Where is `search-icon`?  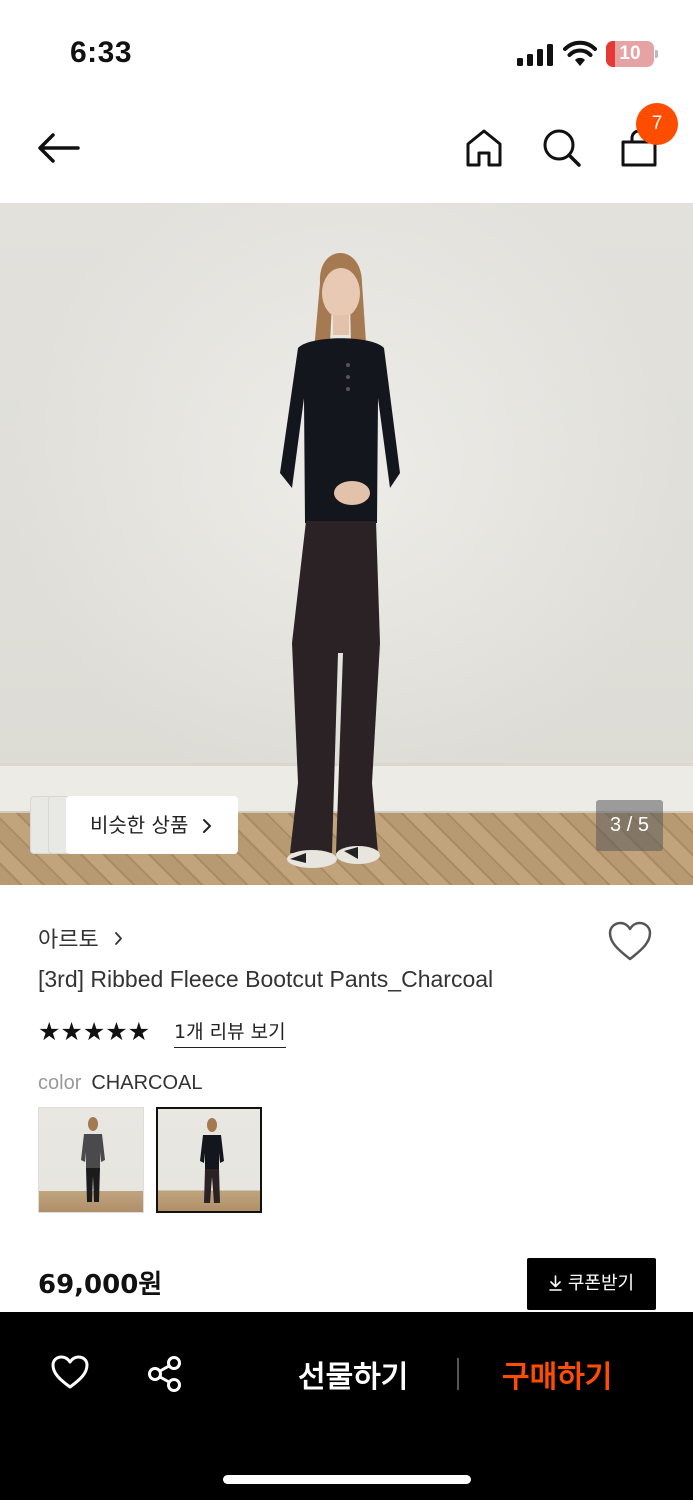 search-icon is located at coordinates (562, 148).